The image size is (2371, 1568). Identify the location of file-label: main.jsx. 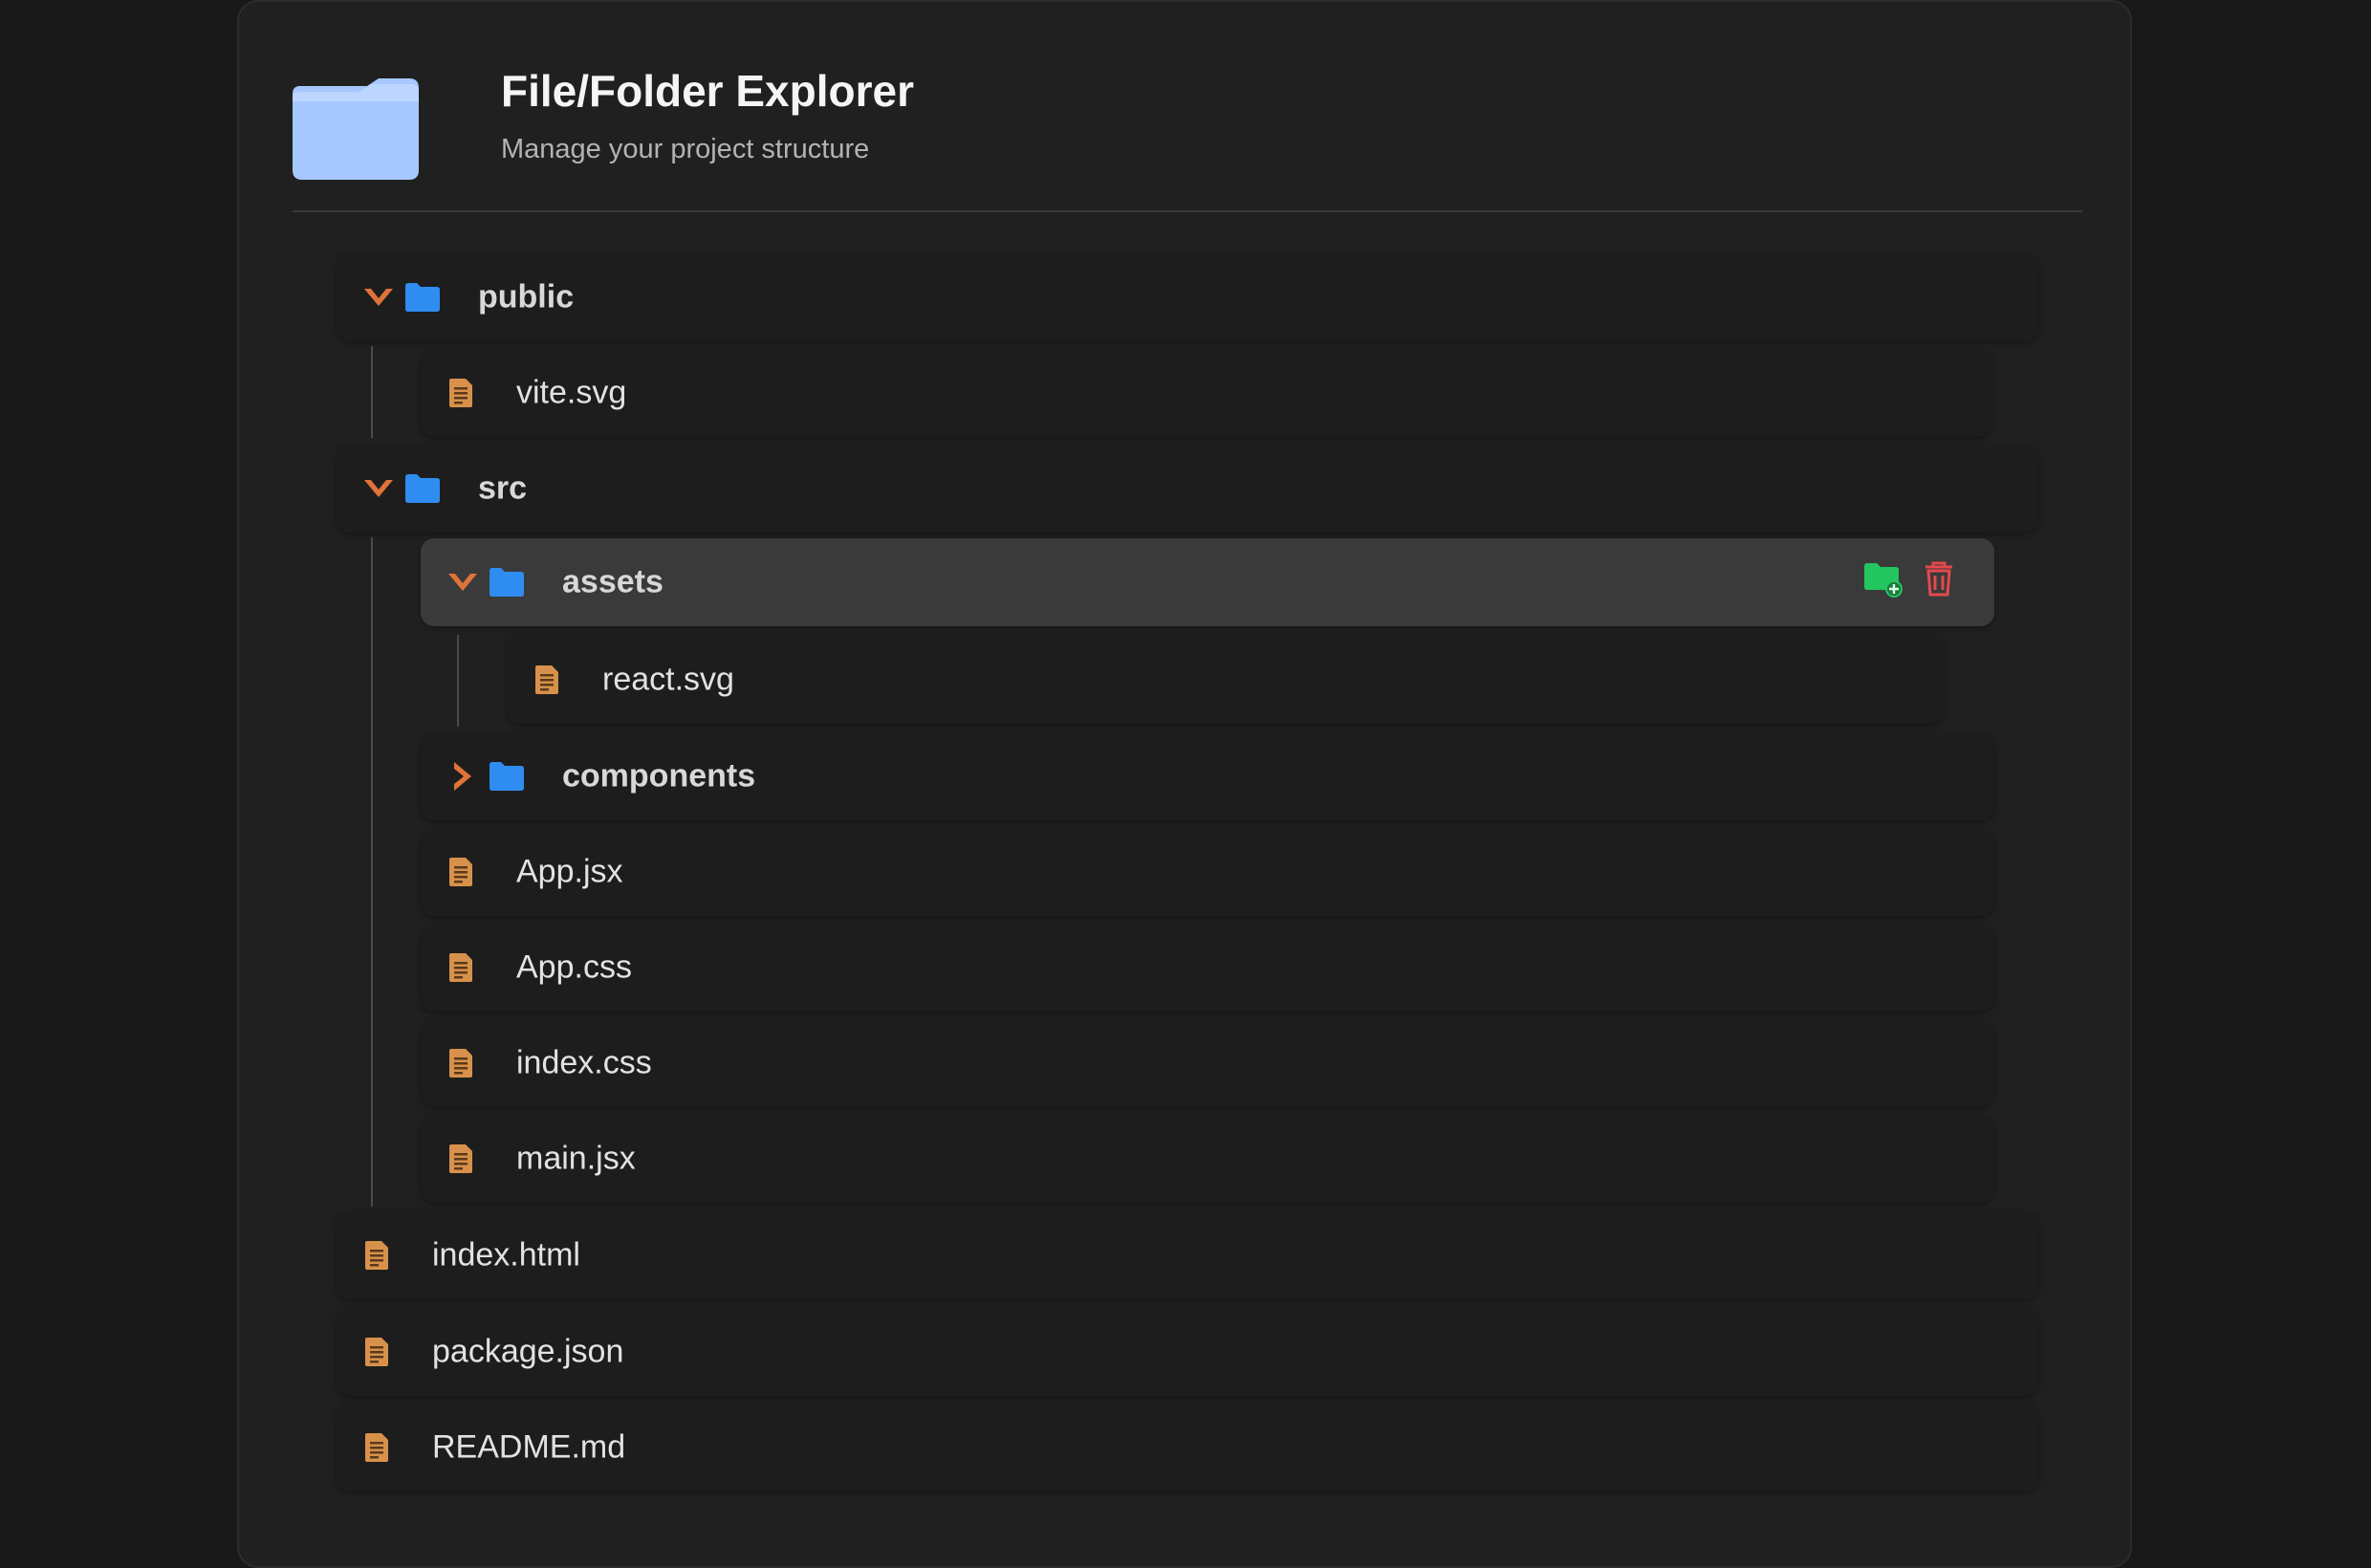
(576, 1158).